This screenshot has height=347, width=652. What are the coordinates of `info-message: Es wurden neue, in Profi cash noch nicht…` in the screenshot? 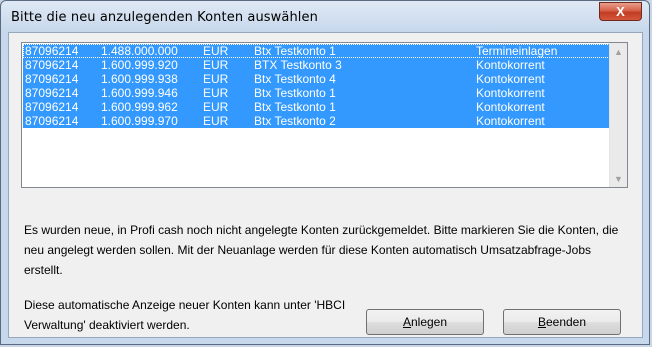 It's located at (321, 250).